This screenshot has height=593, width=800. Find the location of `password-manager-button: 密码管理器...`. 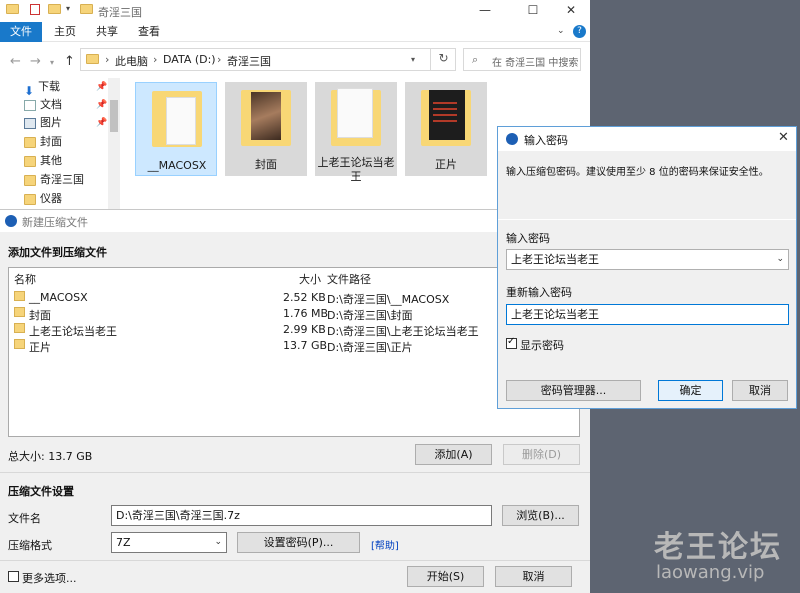

password-manager-button: 密码管理器... is located at coordinates (573, 390).